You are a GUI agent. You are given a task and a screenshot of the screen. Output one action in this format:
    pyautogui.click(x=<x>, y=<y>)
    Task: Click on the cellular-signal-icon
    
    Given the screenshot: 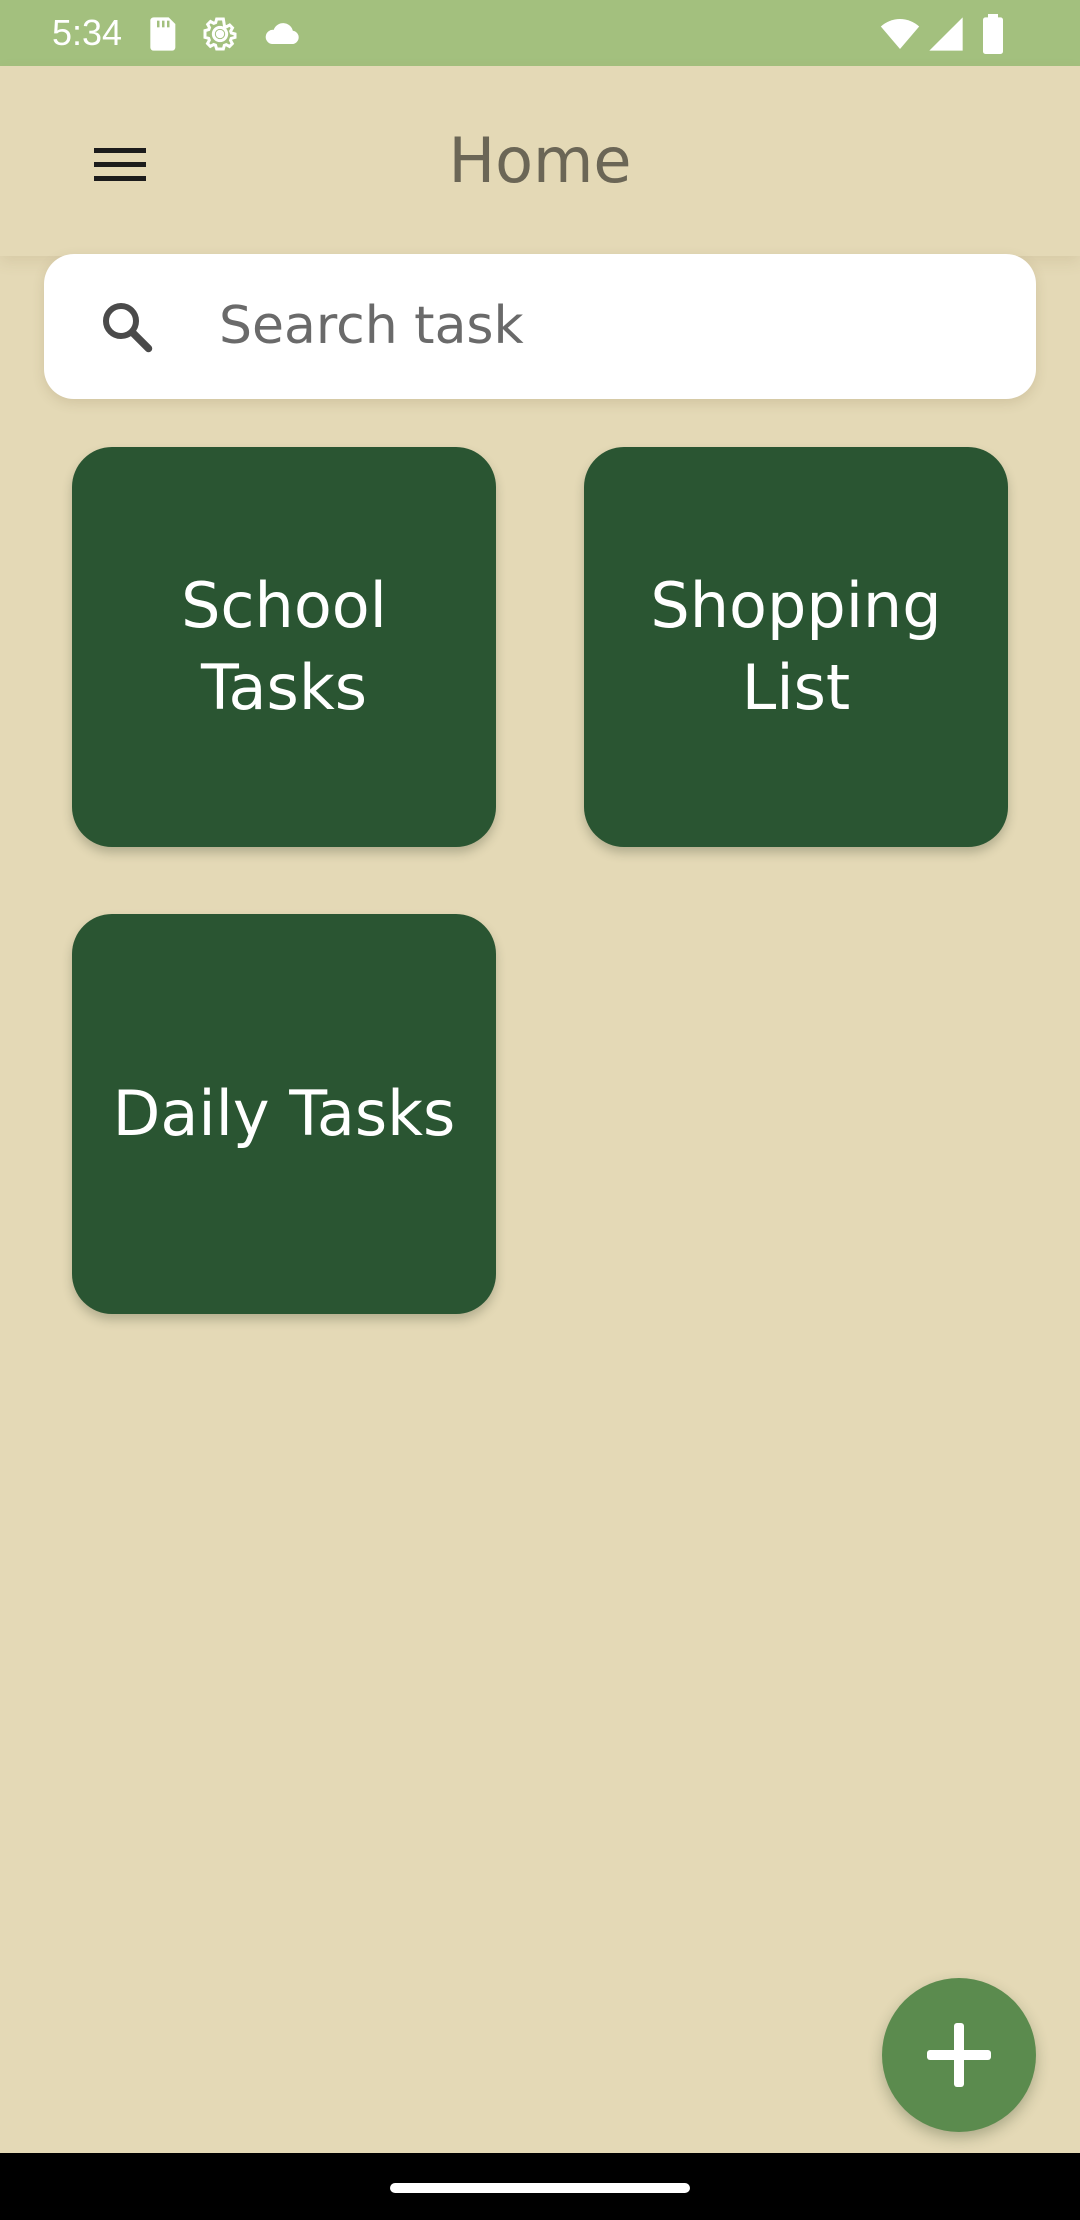 What is the action you would take?
    pyautogui.click(x=946, y=34)
    